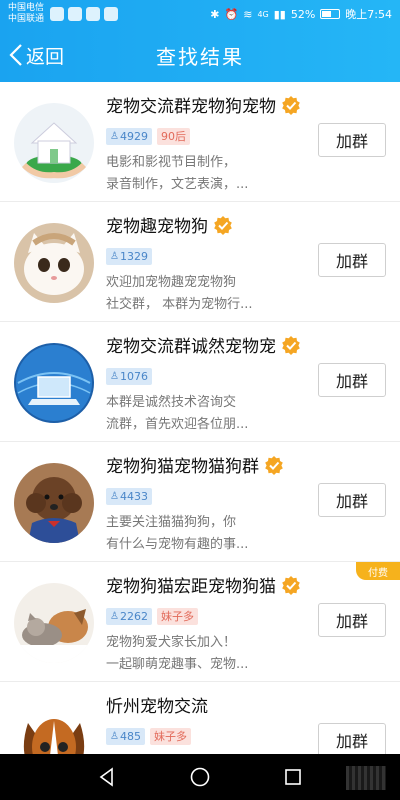 The image size is (400, 800). I want to click on member-count-tag: ♙ 1076, so click(129, 376).